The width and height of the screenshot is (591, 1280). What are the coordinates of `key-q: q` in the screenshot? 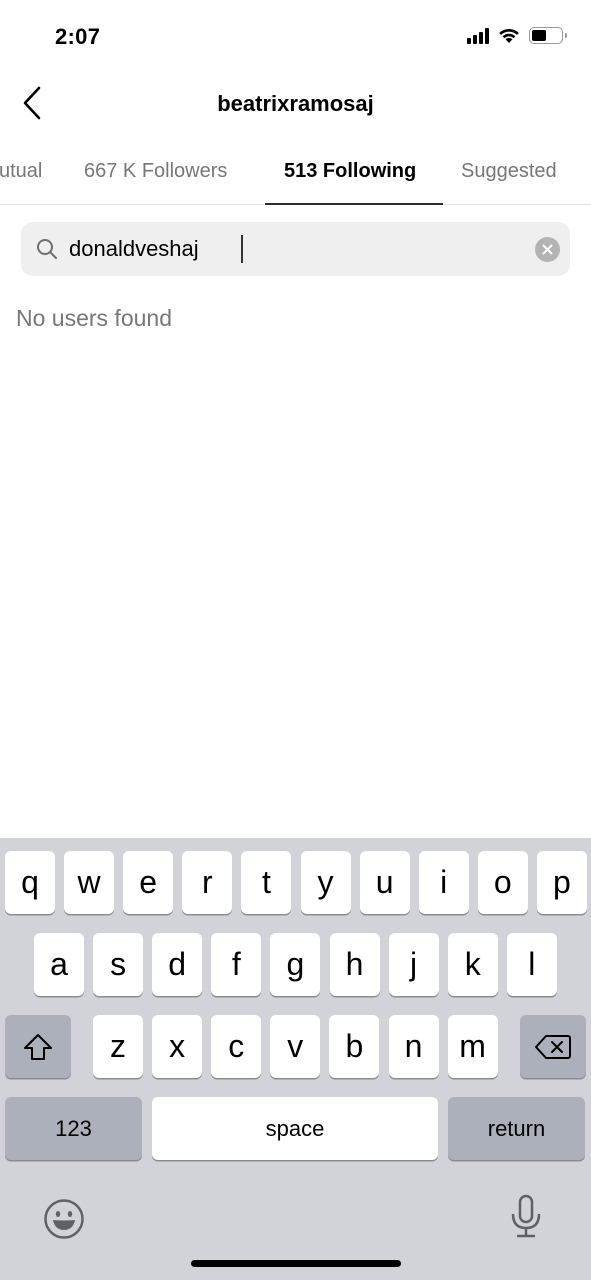 It's located at (30, 882).